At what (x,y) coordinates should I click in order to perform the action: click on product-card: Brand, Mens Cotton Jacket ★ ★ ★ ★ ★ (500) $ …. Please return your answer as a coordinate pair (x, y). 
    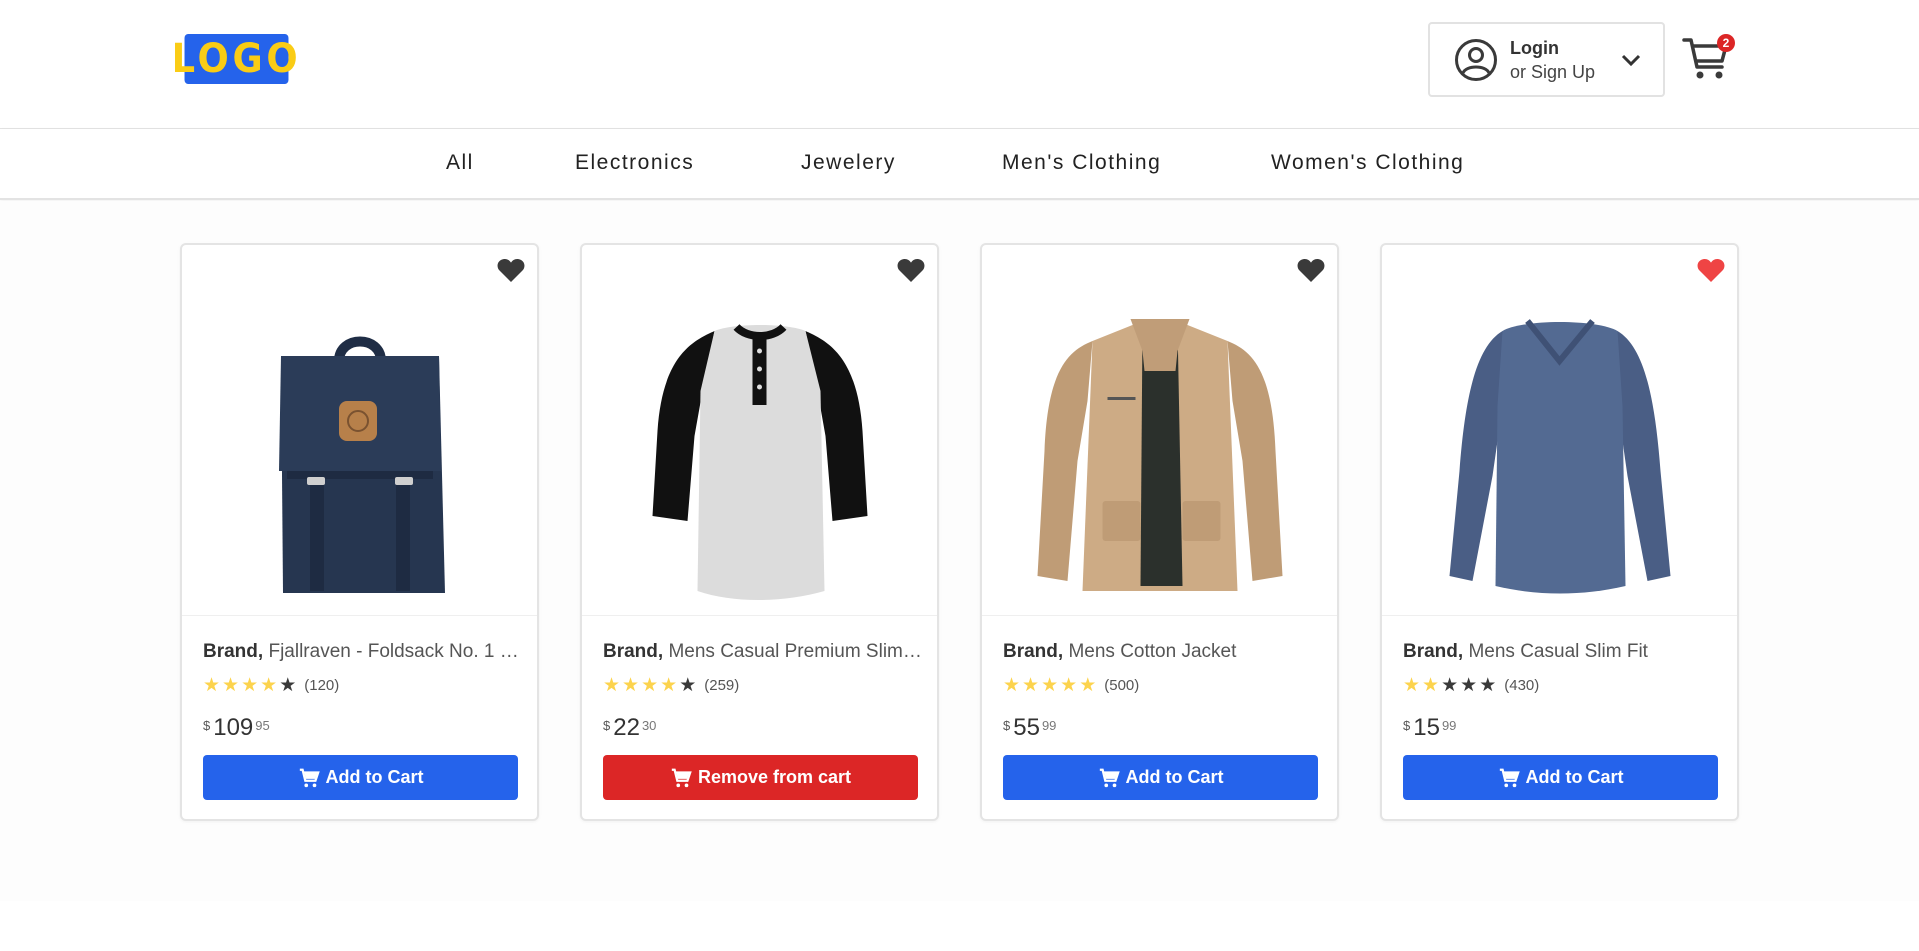
    Looking at the image, I should click on (1159, 532).